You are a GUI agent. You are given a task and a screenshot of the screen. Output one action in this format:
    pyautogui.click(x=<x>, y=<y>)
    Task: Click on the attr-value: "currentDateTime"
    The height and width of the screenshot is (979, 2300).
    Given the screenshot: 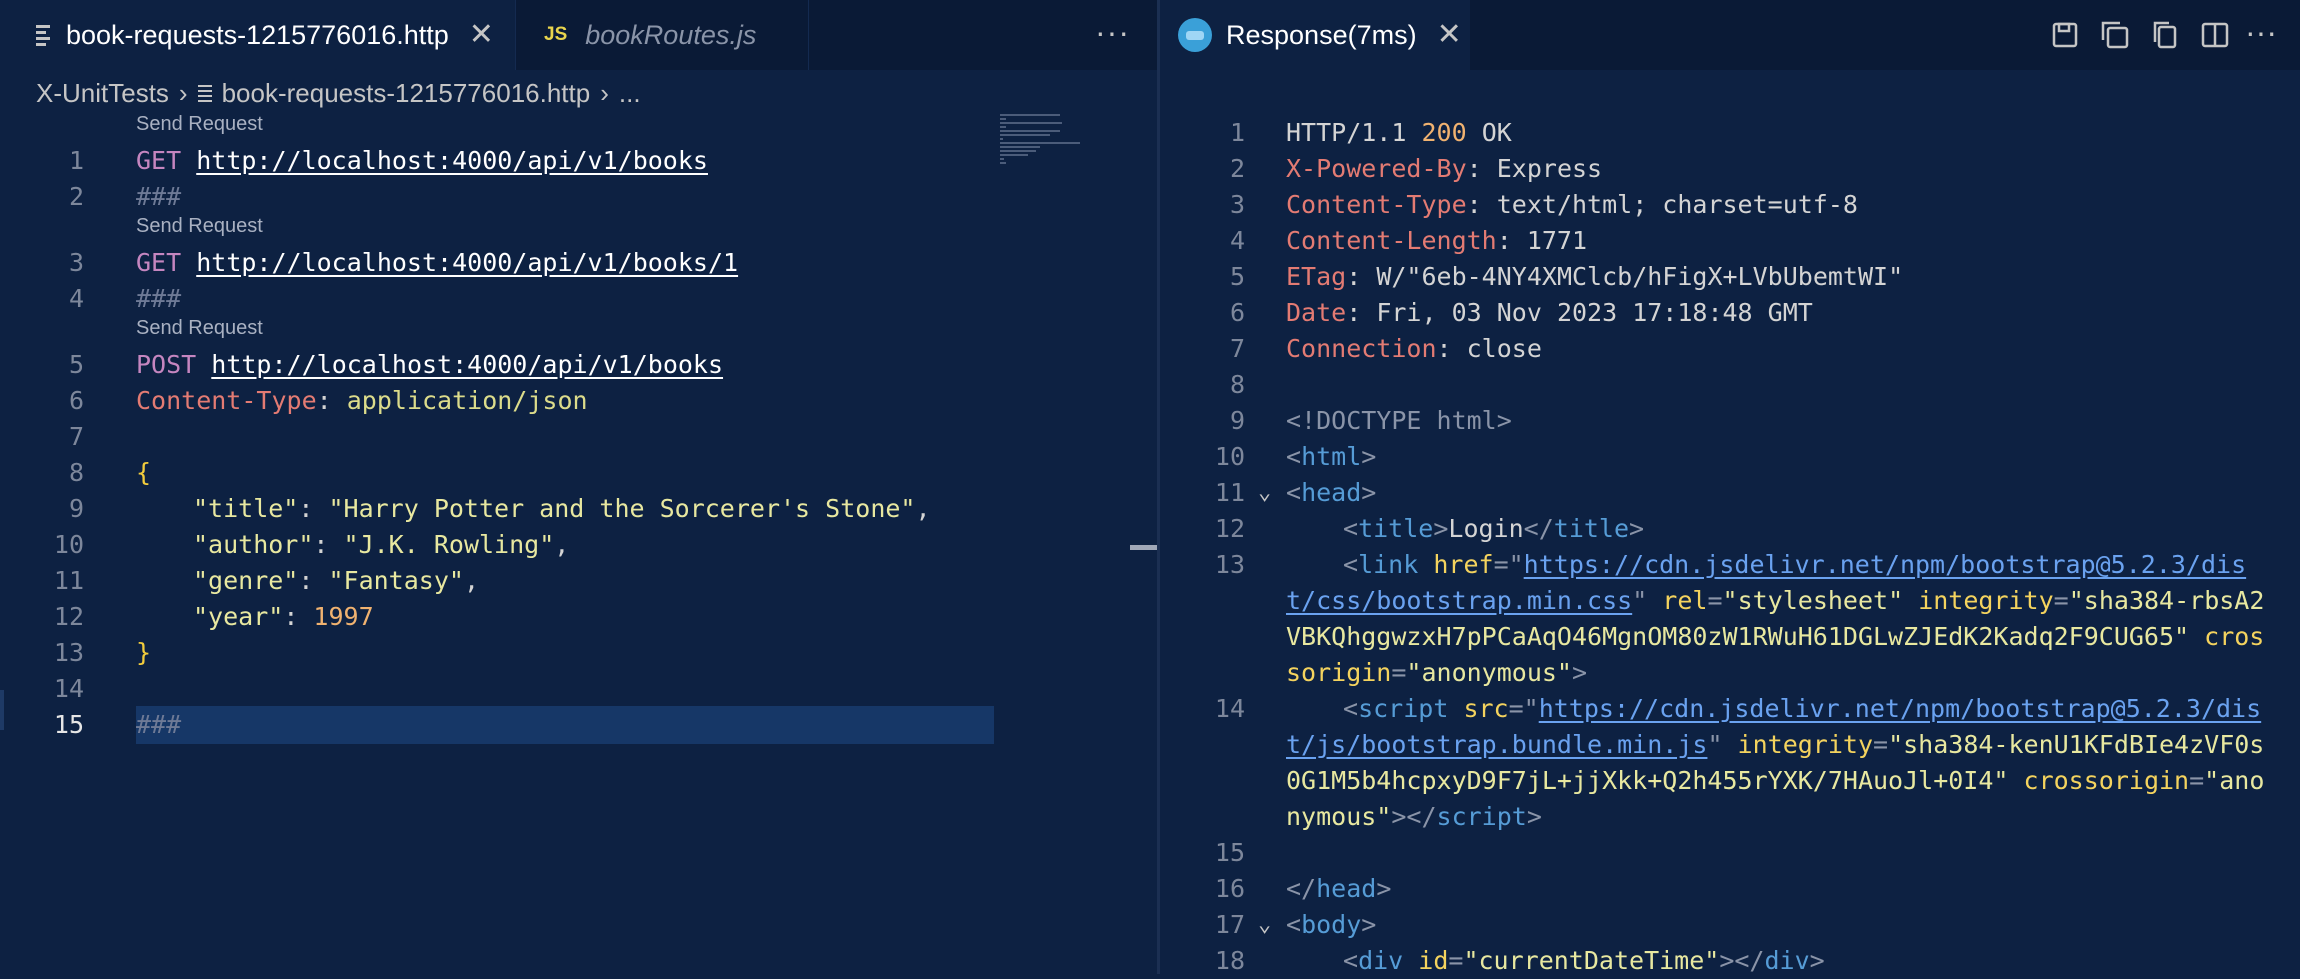 What is the action you would take?
    pyautogui.click(x=1591, y=960)
    